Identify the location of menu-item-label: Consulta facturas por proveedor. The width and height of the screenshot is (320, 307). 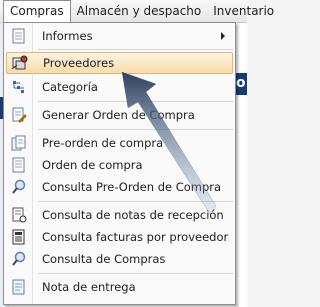
(135, 237).